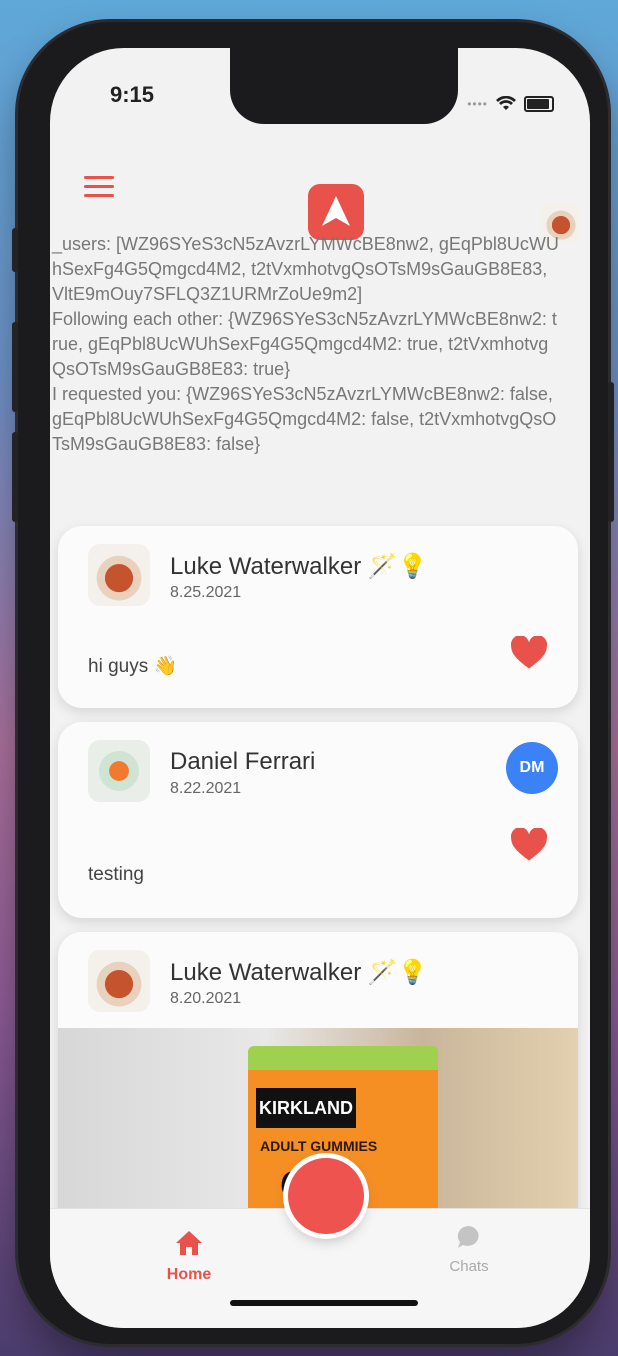 Image resolution: width=618 pixels, height=1356 pixels. I want to click on post-text: testing, so click(116, 874).